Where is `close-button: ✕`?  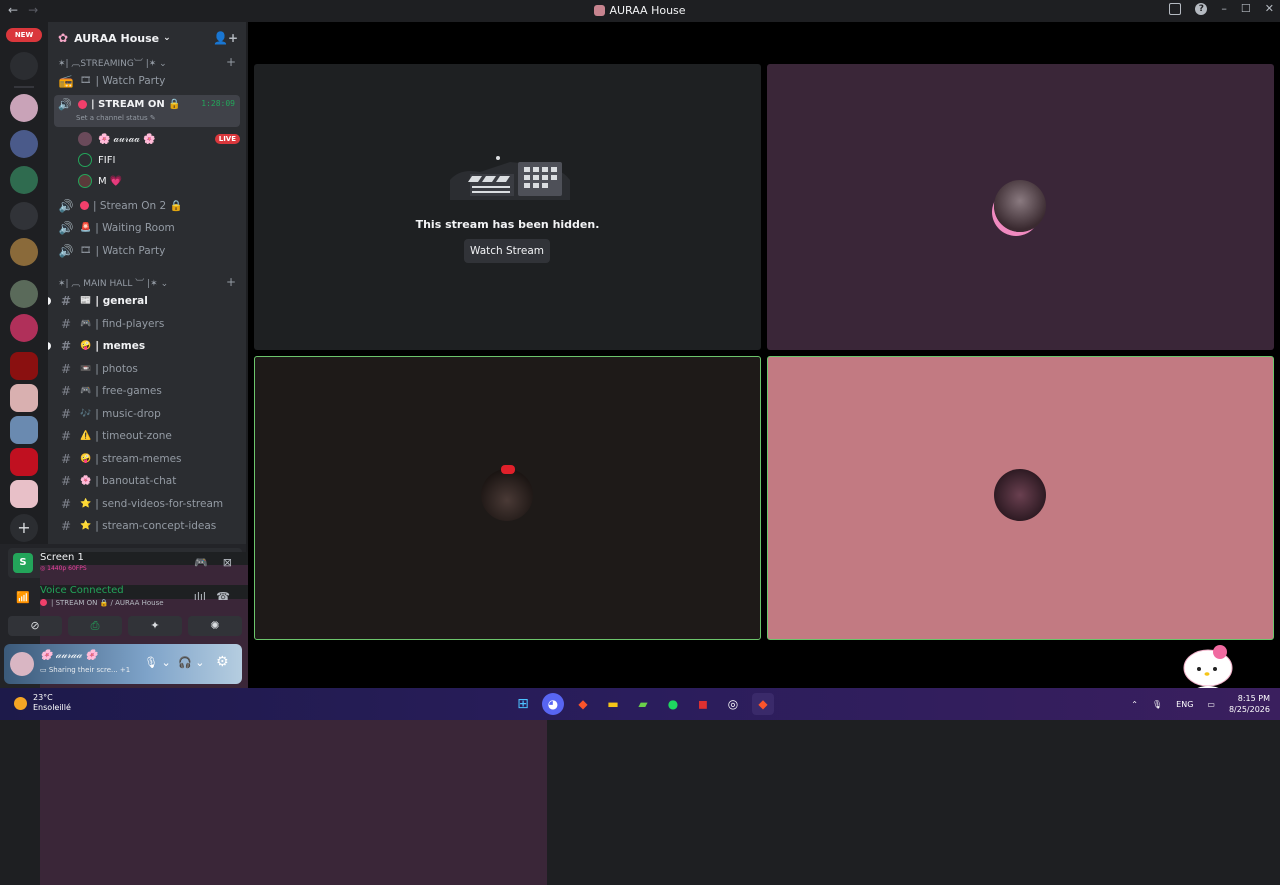 close-button: ✕ is located at coordinates (1269, 8).